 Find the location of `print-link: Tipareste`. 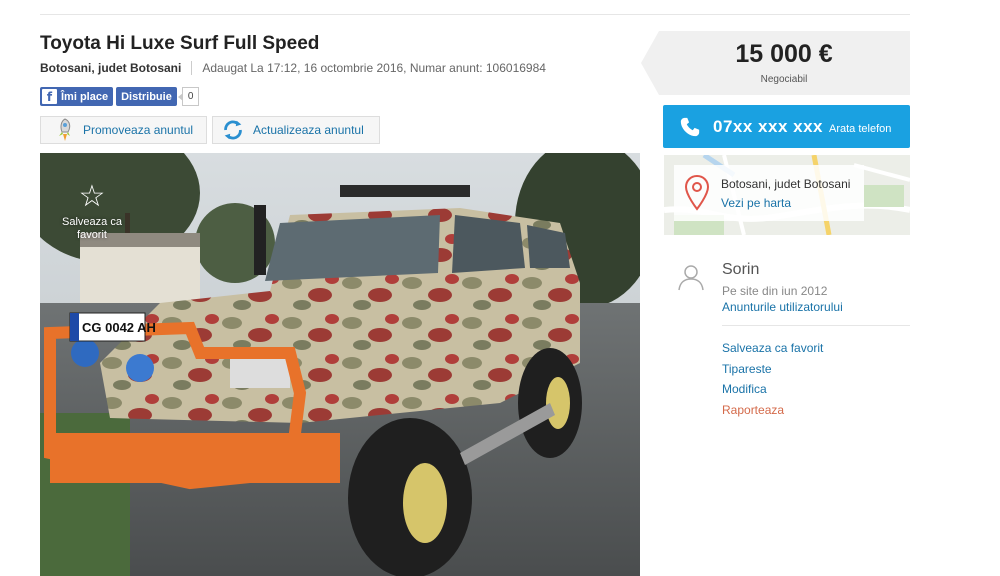

print-link: Tipareste is located at coordinates (747, 369).